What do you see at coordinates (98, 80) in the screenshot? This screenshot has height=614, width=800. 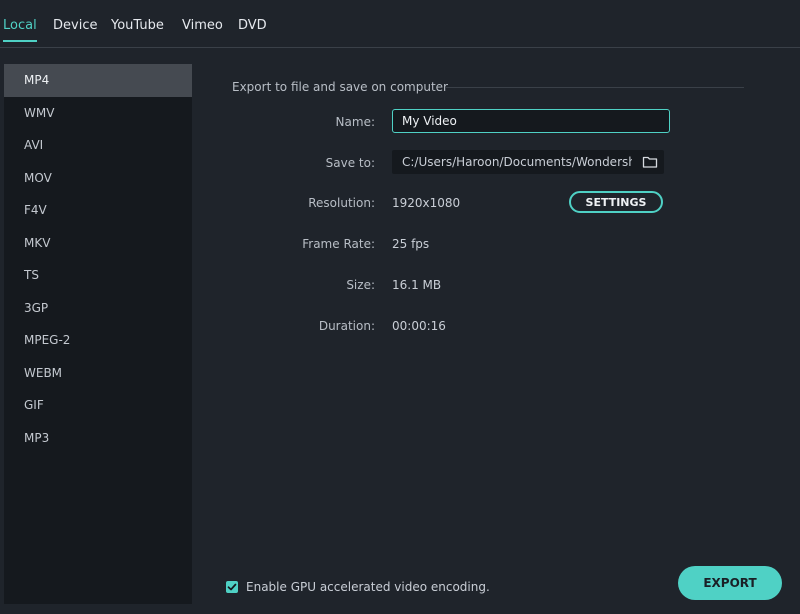 I see `format-item-mp4: MP4` at bounding box center [98, 80].